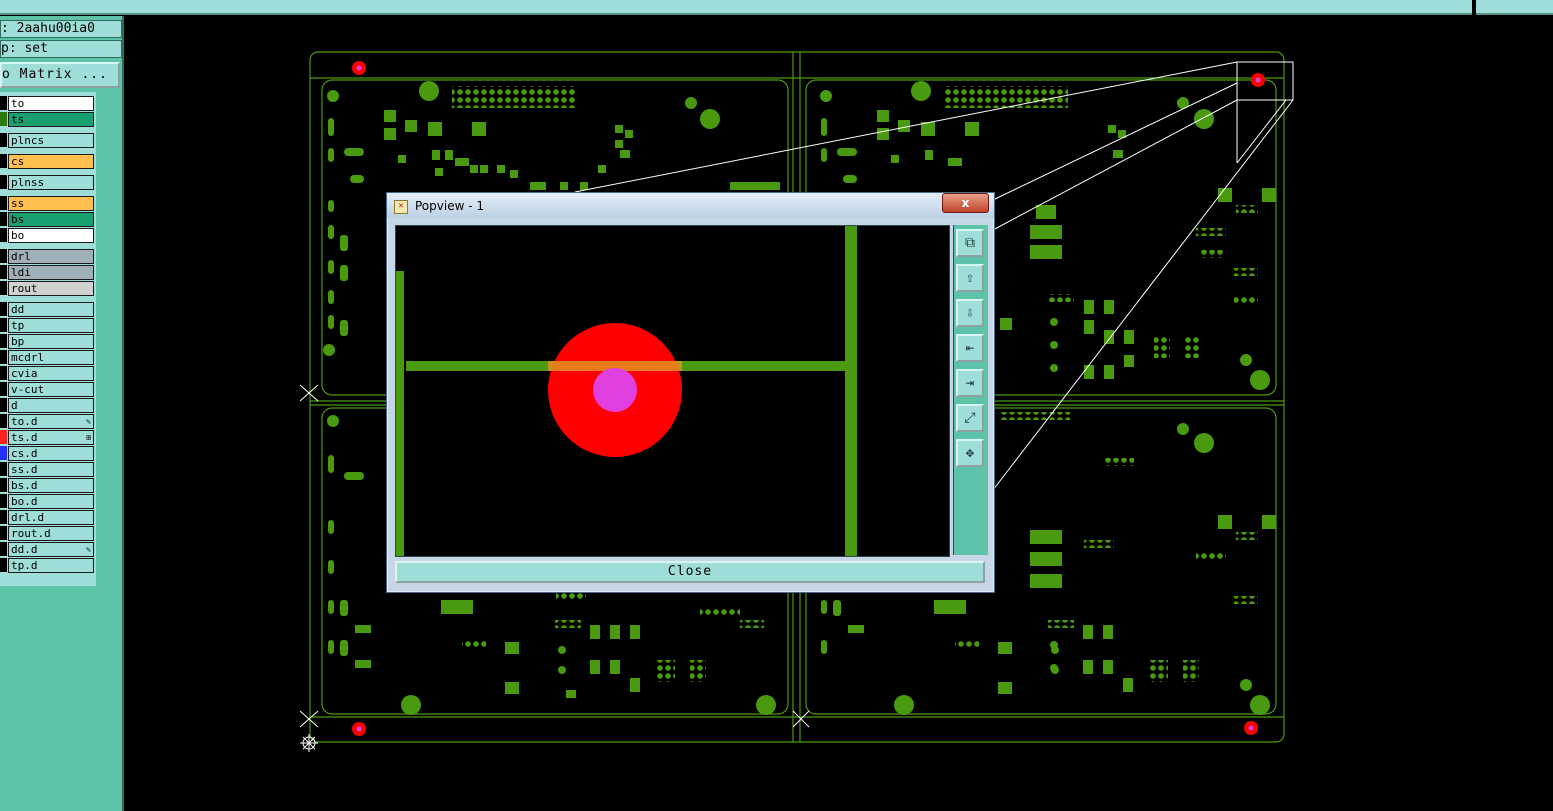  I want to click on zoom-home-icon: ✥, so click(970, 453).